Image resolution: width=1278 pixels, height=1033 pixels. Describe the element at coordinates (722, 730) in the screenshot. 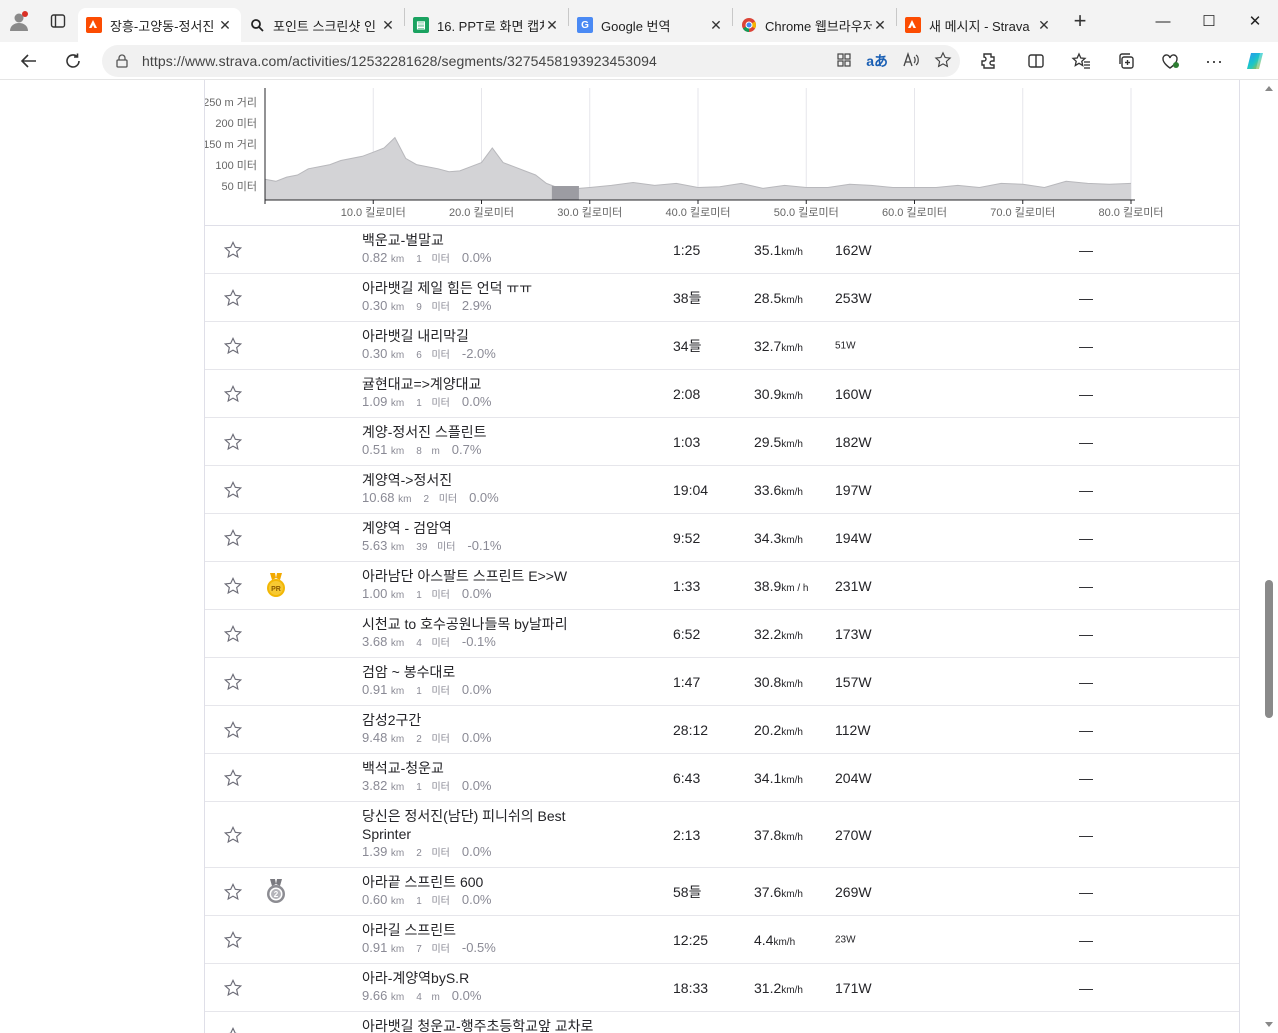

I see `segment-row: 감성2구간 9.48 km 2 미터 0.0% 28:12 20.2km/h 112W —` at that location.